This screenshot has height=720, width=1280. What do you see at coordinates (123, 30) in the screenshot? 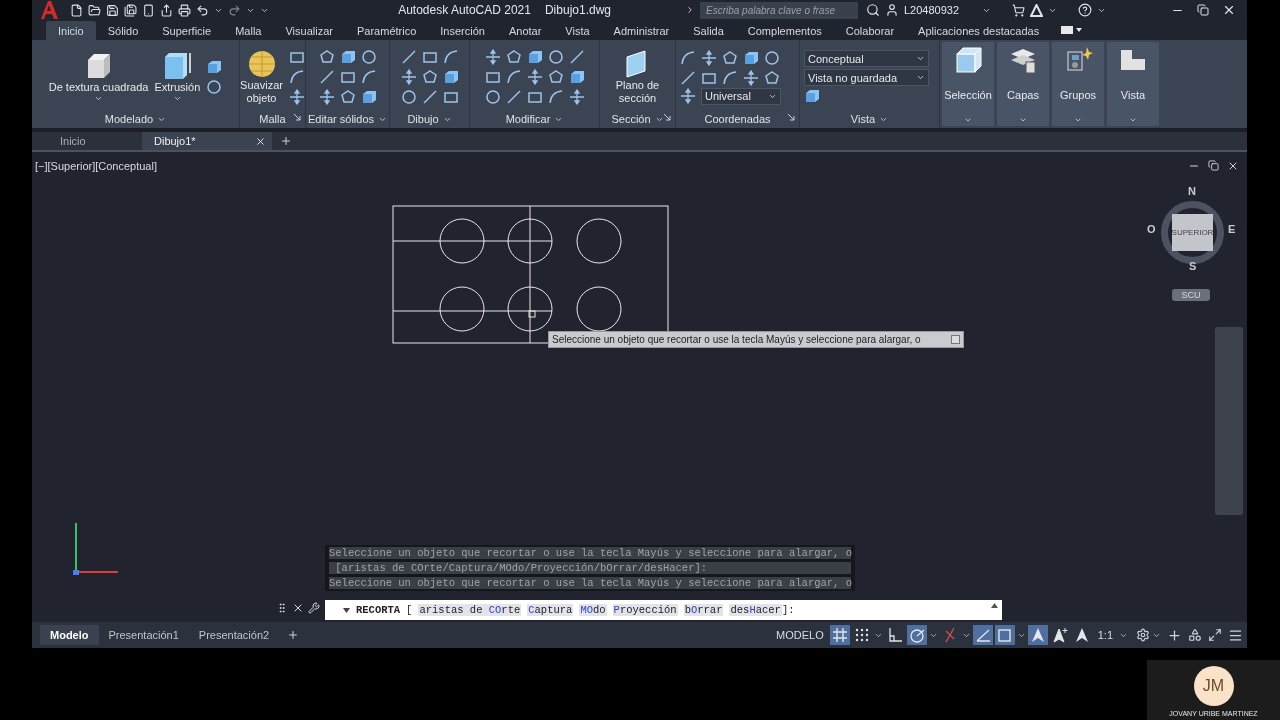
I see `ribbon-tab: Sólido` at bounding box center [123, 30].